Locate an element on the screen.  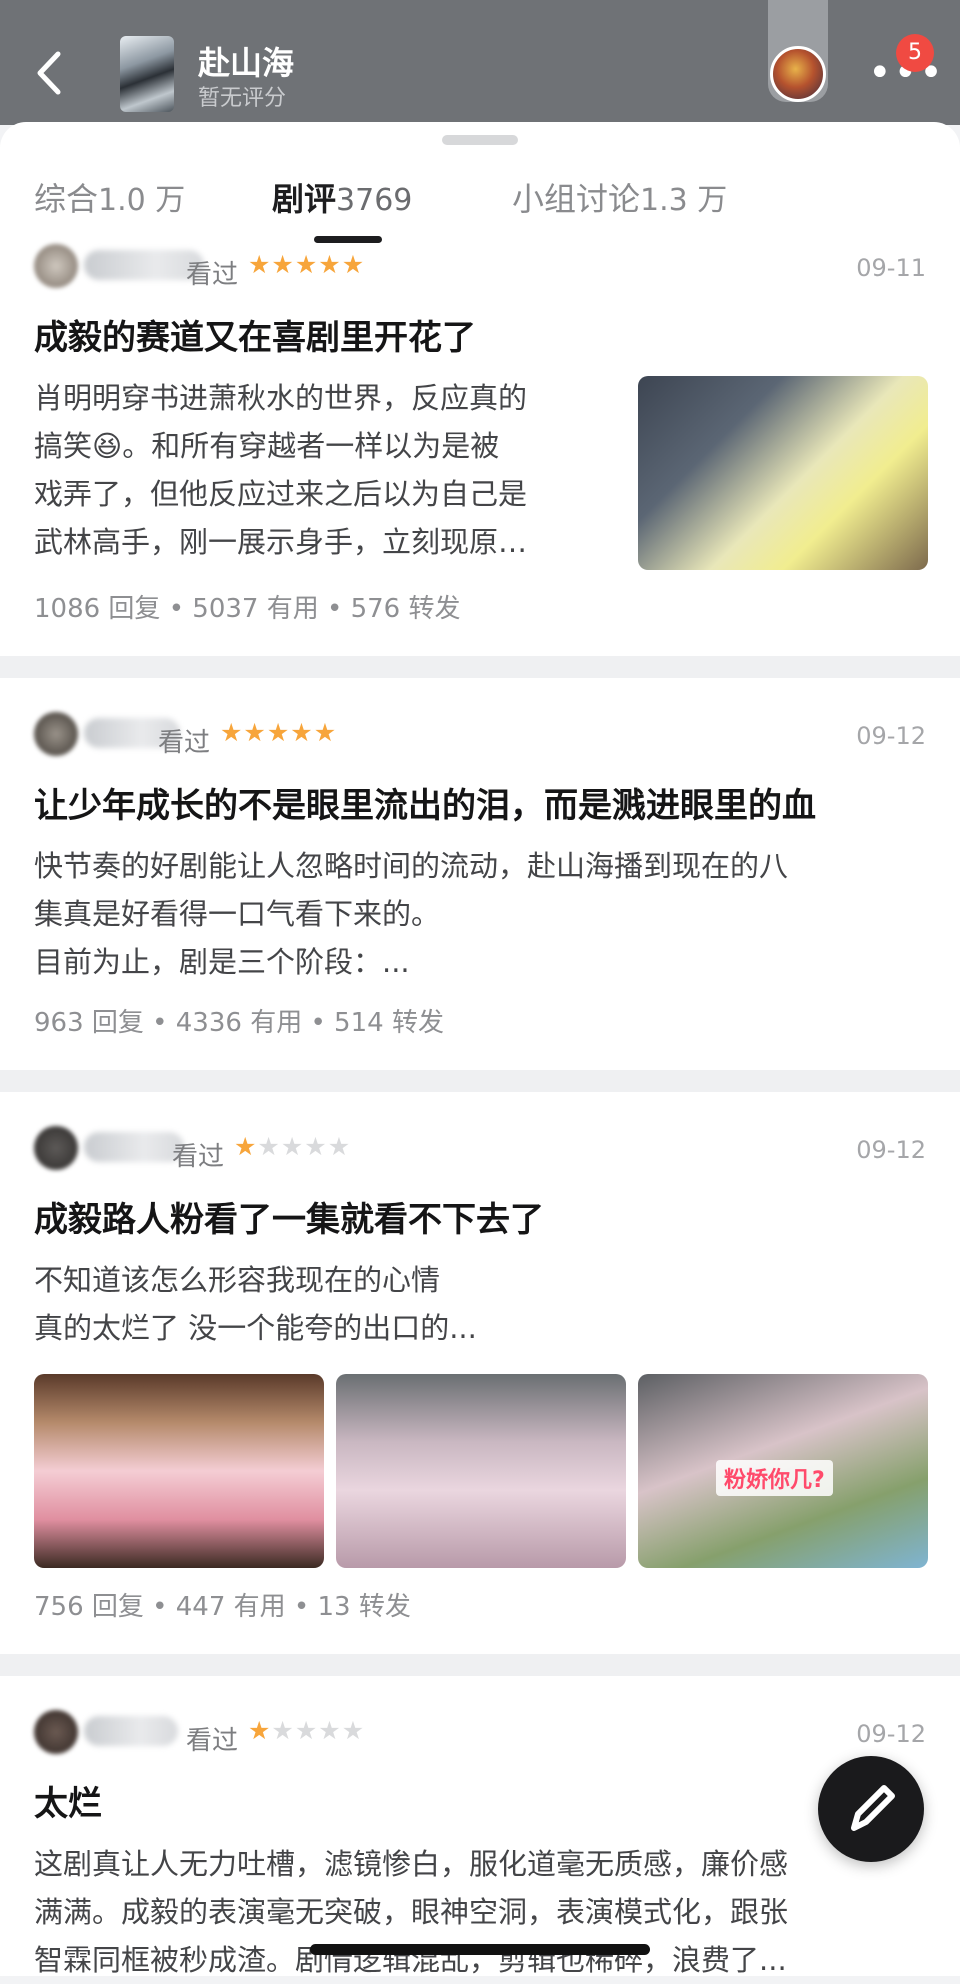
body-line: 集真是好看得一口气看下来的。 is located at coordinates (237, 914).